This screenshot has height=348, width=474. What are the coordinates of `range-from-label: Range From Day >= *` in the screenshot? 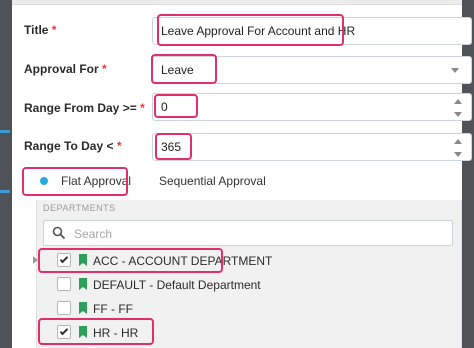 It's located at (84, 108).